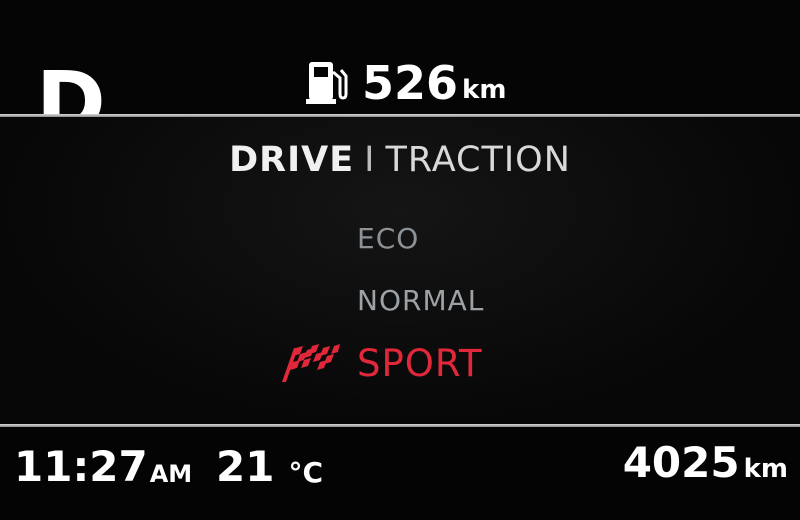 Image resolution: width=800 pixels, height=520 pixels. I want to click on title-drive: DRIVE, so click(292, 160).